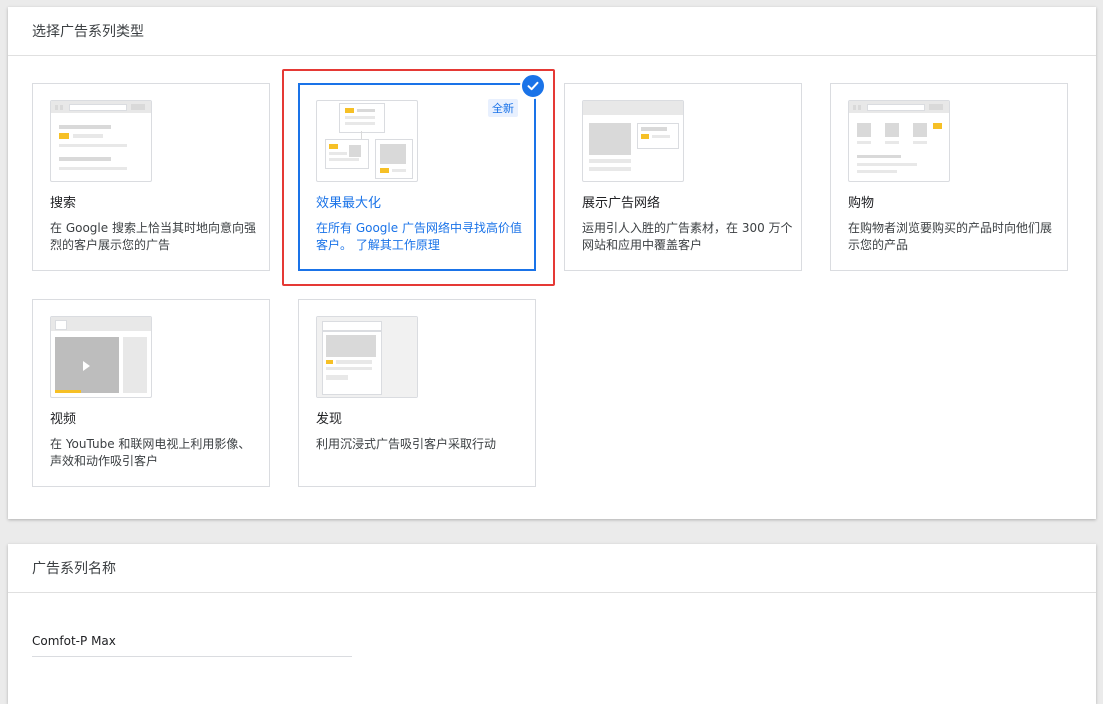  I want to click on card-display-desc: 运用引人入胜的广告素材，在 300 万个网站和应用中覆盖客户, so click(687, 236).